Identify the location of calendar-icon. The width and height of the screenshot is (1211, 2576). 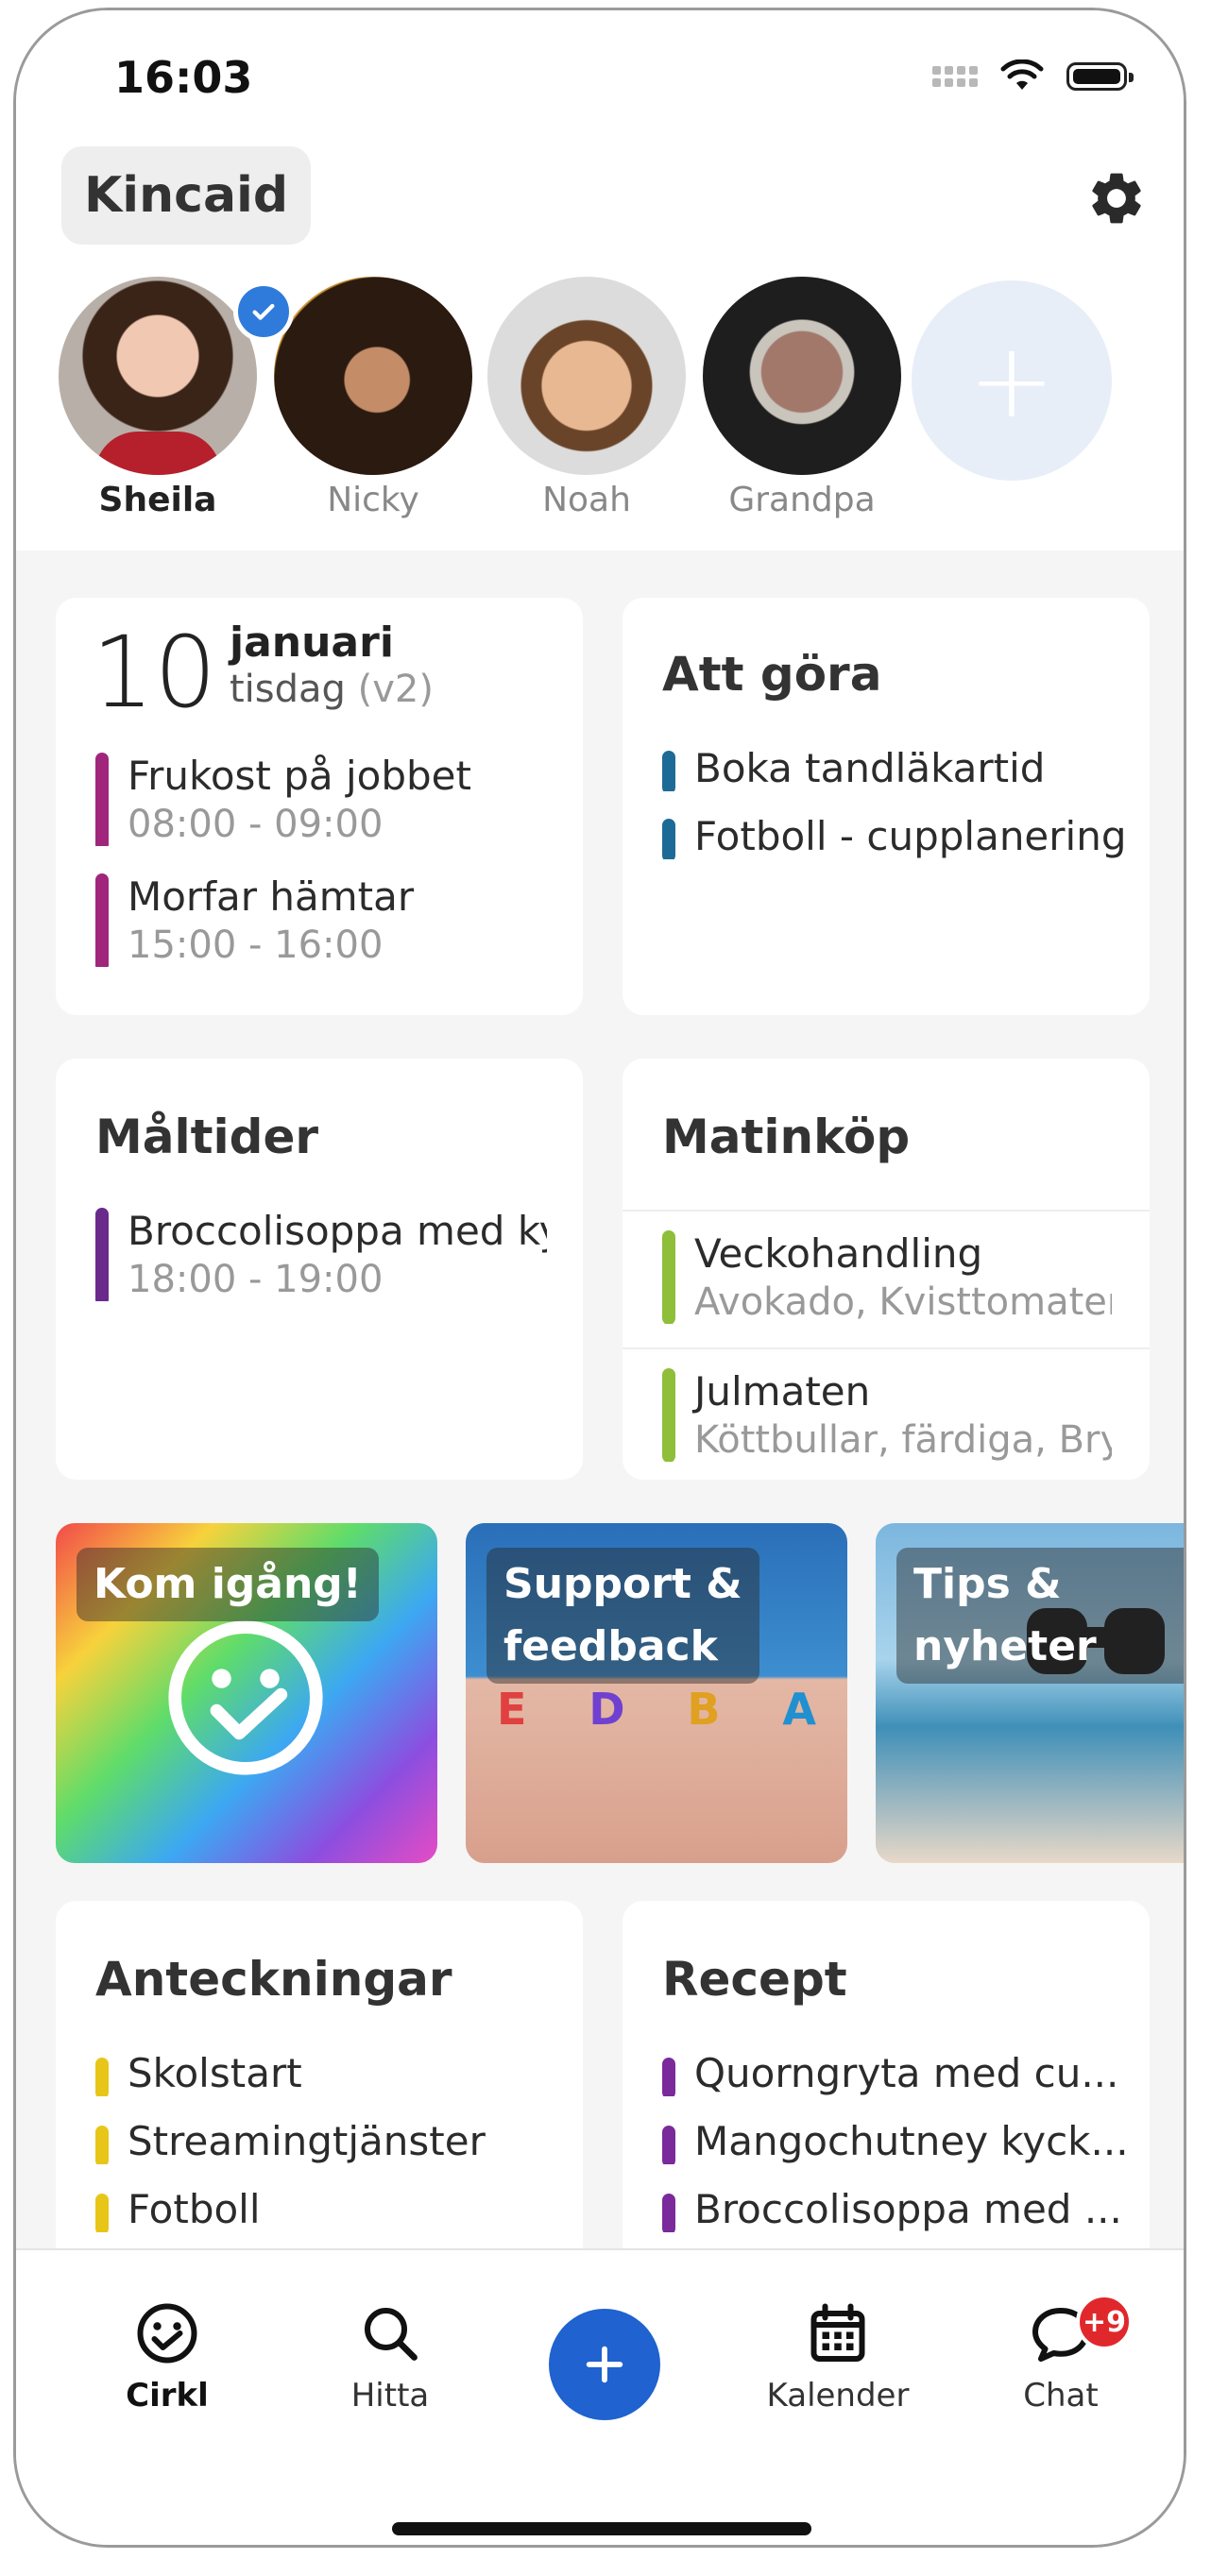
(837, 2332).